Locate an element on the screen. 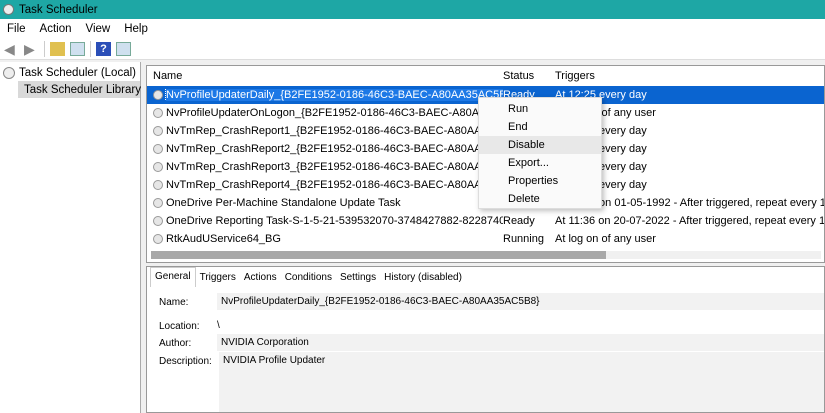  description-label: Description: is located at coordinates (185, 361).